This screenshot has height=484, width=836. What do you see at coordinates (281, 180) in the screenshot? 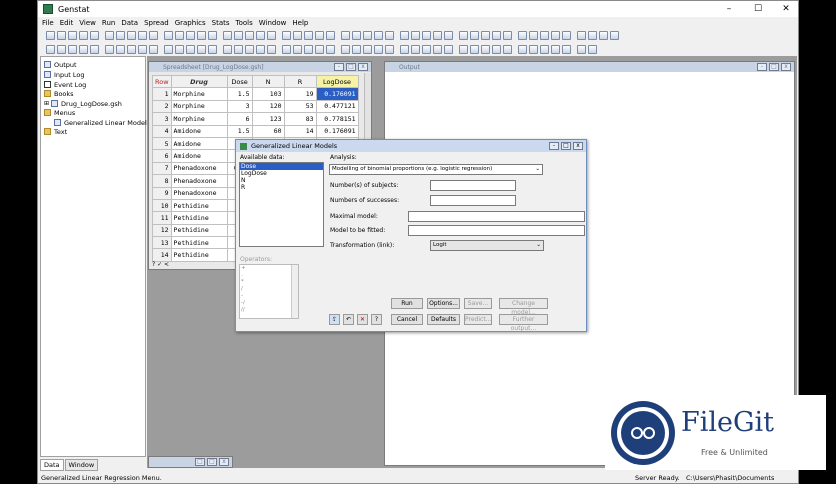
I see `available-item: N` at bounding box center [281, 180].